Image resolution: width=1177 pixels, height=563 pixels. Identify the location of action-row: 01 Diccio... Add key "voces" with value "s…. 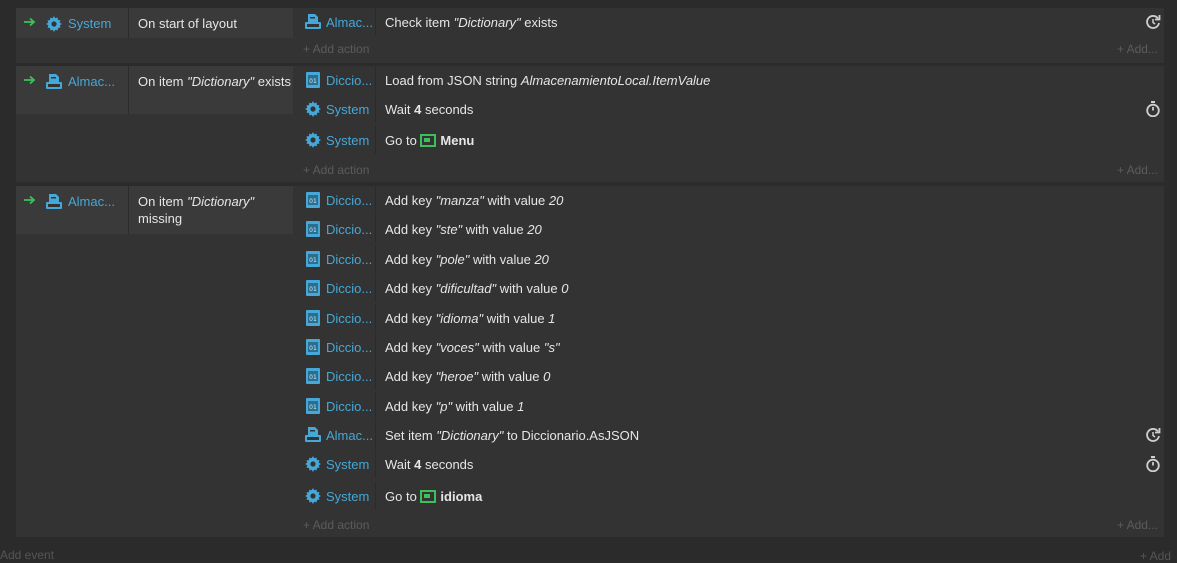
(729, 347).